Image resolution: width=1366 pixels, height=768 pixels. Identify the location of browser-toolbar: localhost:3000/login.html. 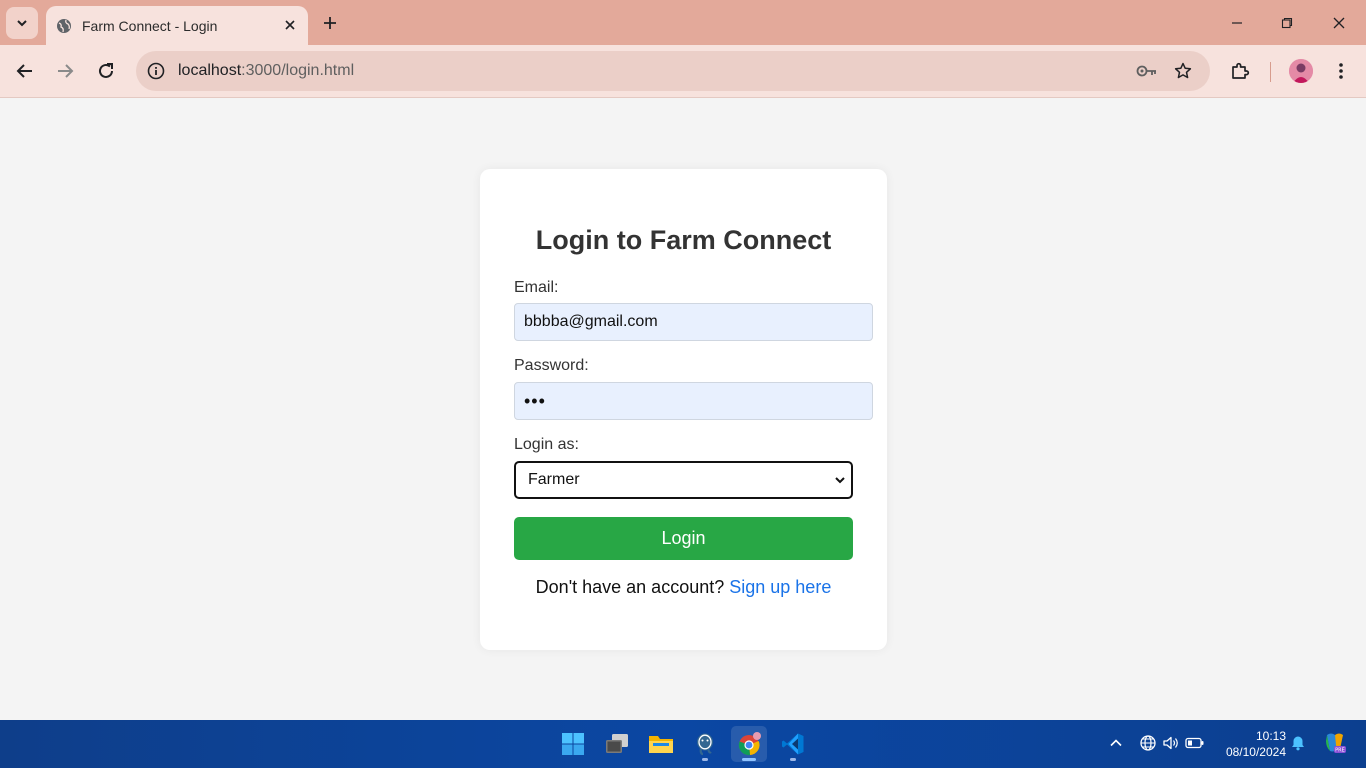
(683, 71).